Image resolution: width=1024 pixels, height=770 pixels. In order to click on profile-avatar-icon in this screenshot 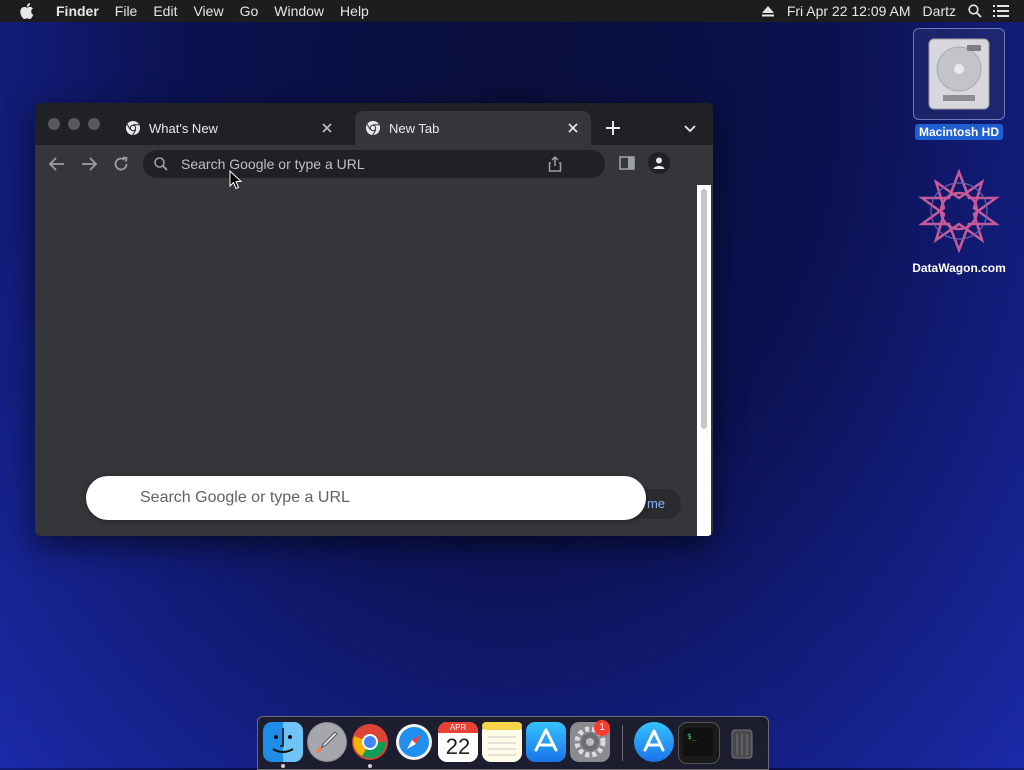, I will do `click(659, 163)`.